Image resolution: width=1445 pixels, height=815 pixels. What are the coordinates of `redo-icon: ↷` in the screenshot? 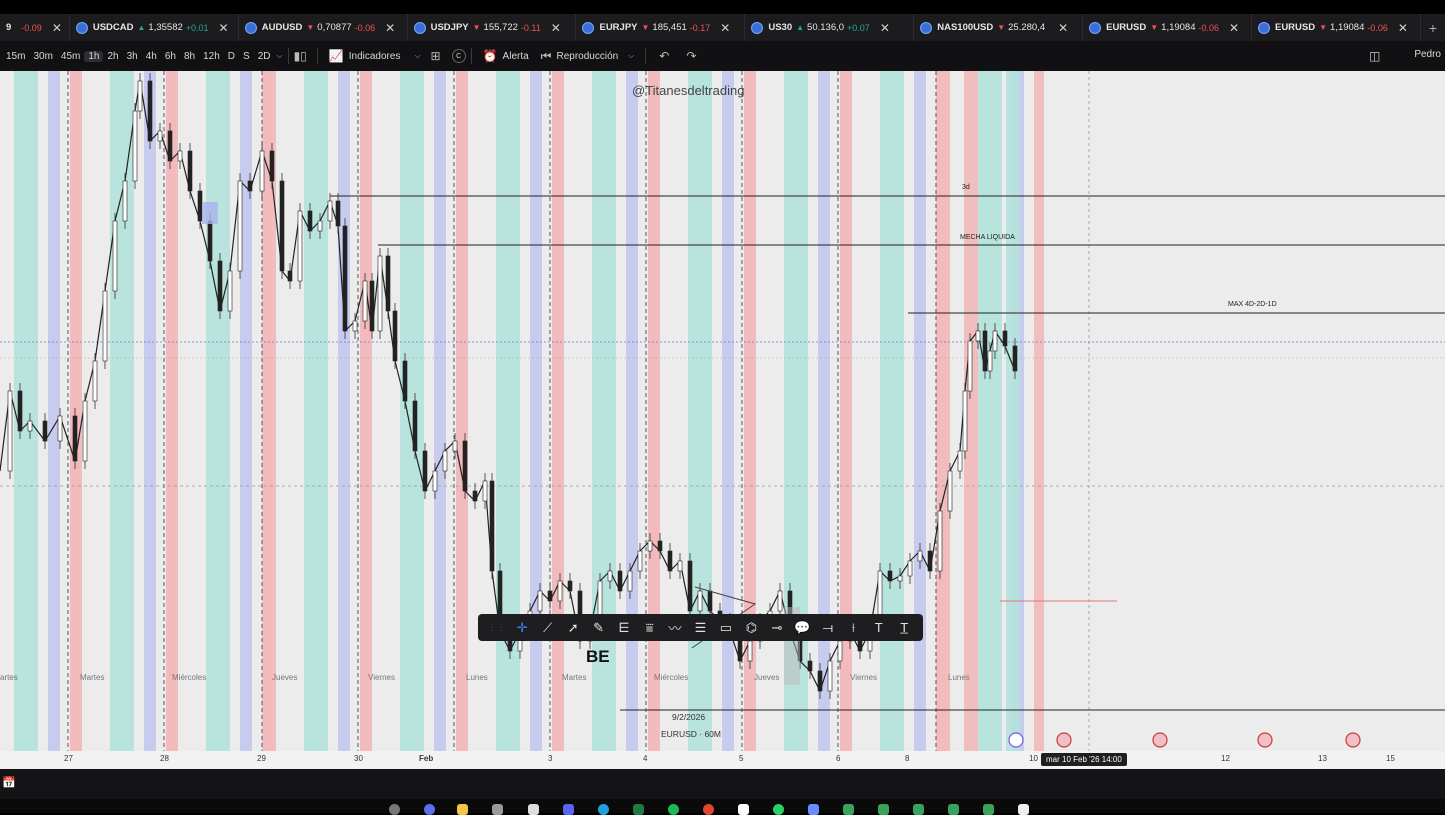 It's located at (691, 56).